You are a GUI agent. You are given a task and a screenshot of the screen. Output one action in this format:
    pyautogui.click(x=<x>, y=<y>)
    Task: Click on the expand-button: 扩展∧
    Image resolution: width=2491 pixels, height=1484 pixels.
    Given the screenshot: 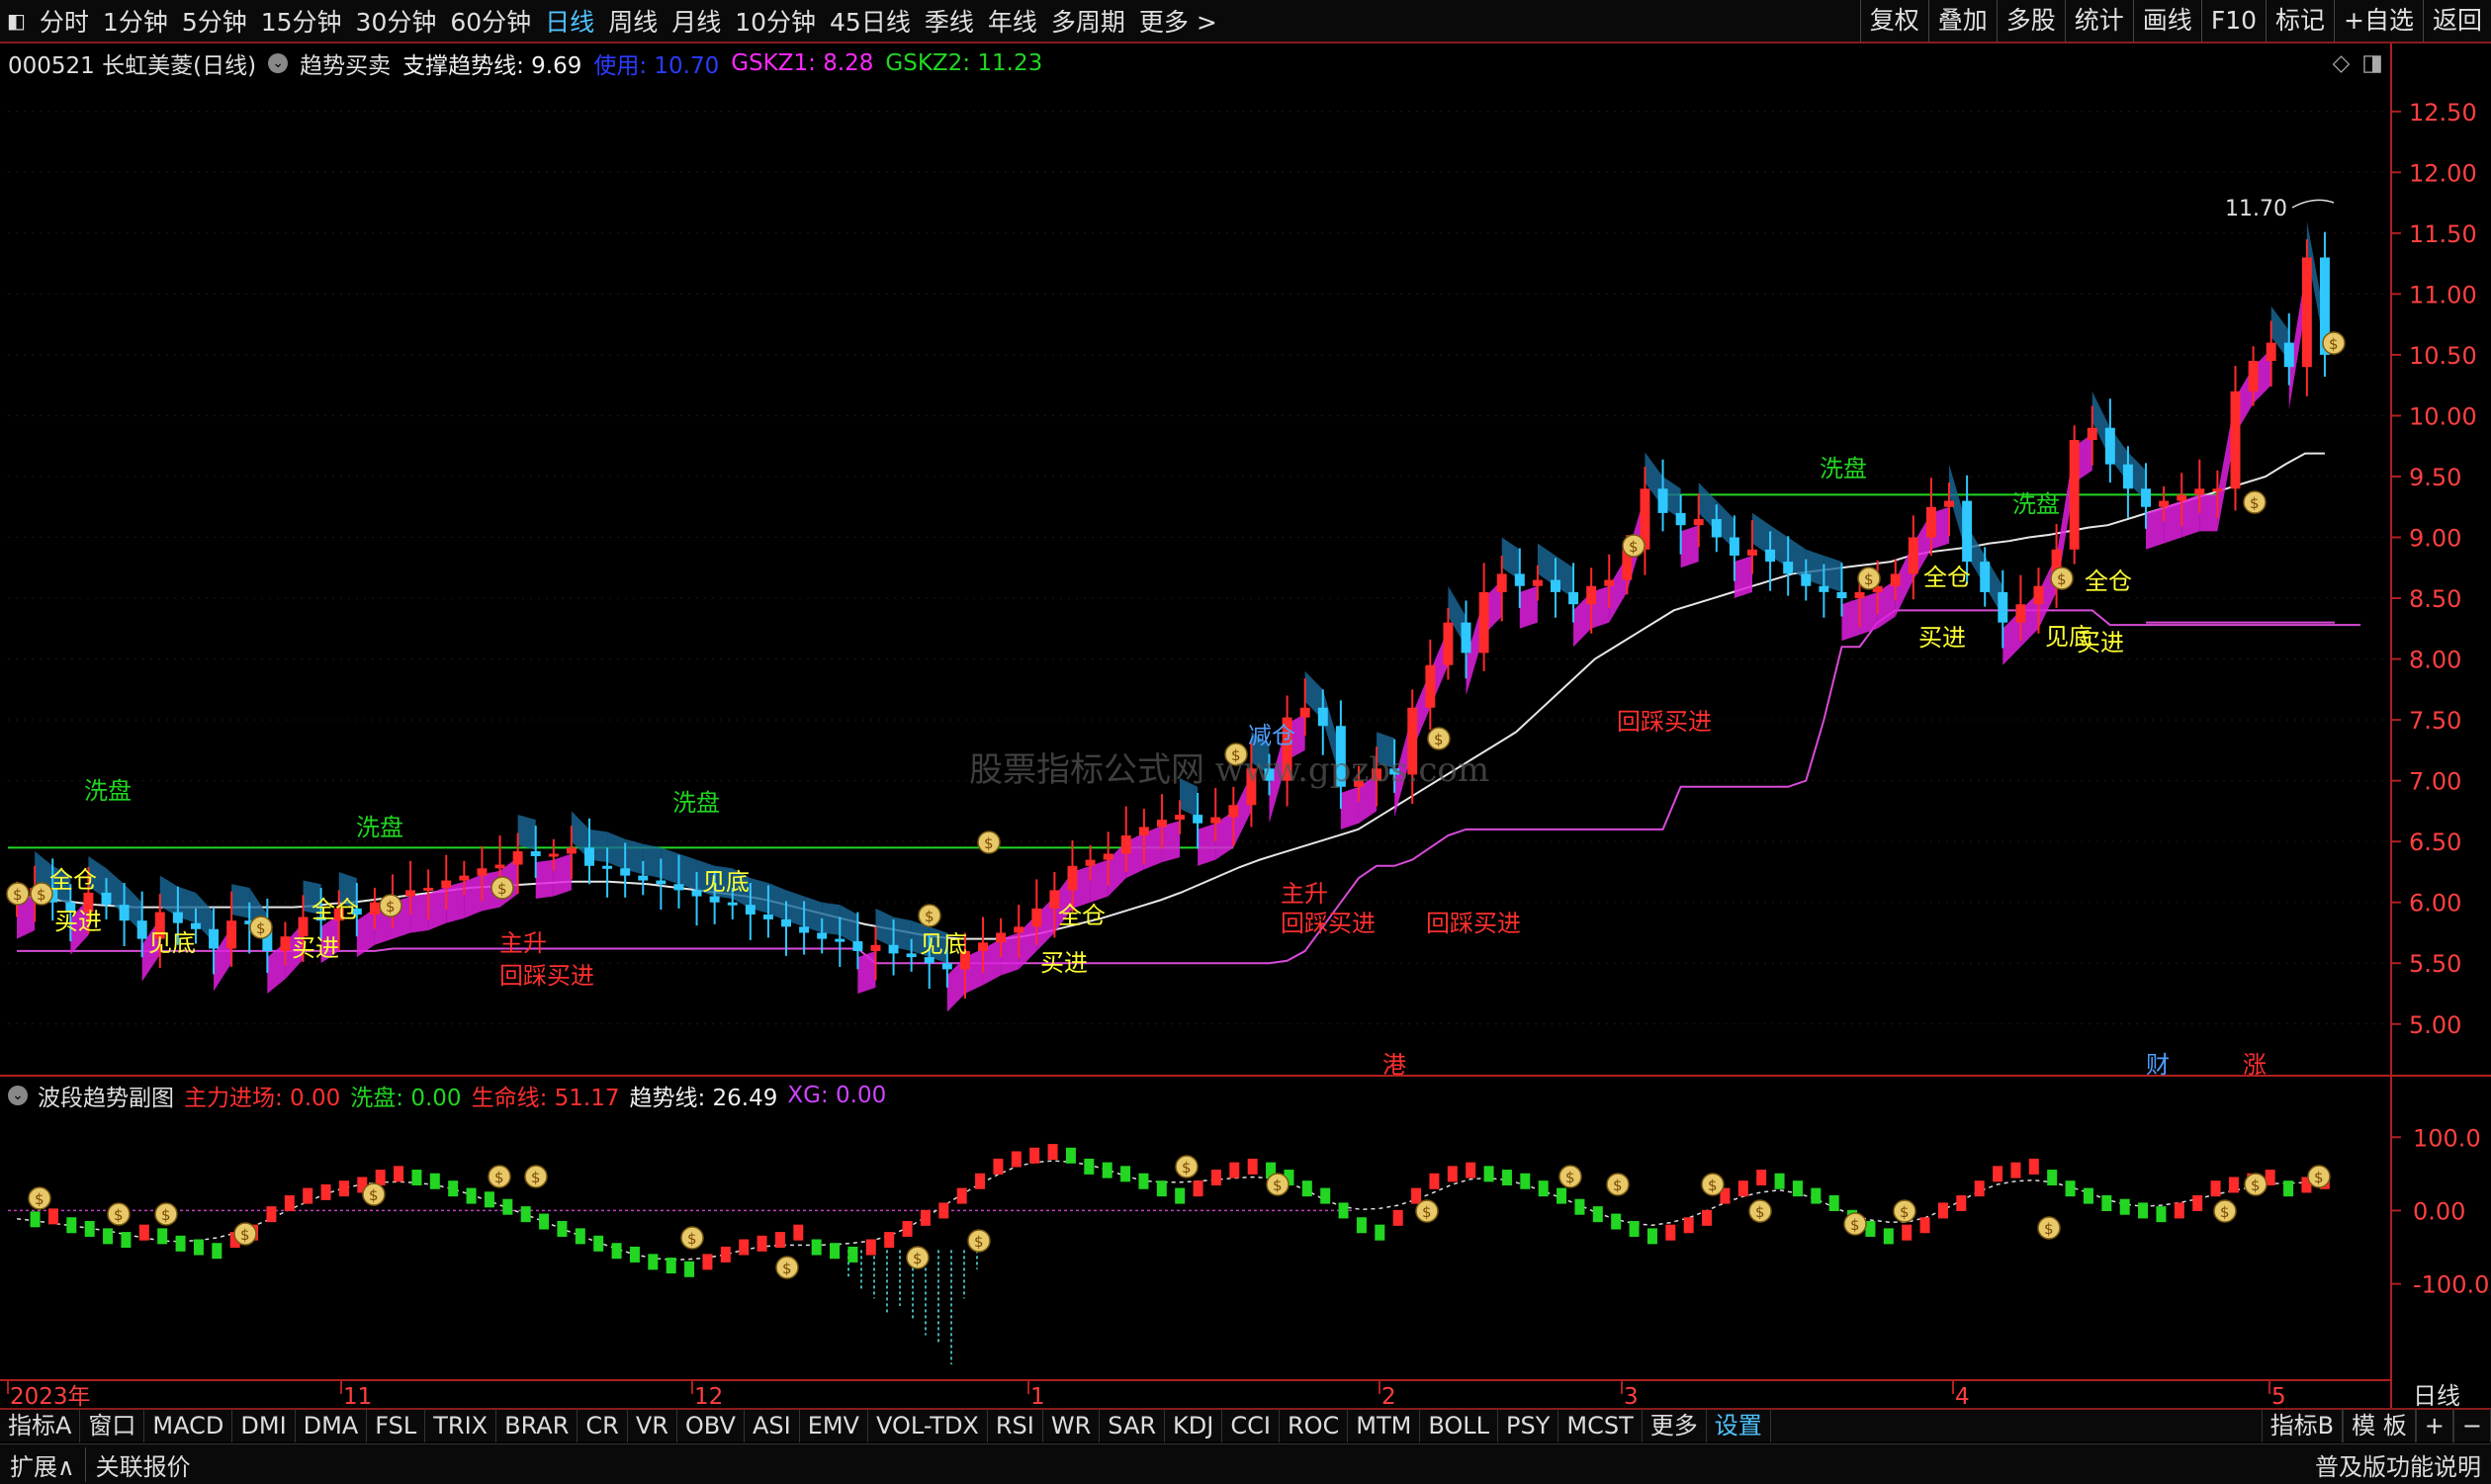 What is the action you would take?
    pyautogui.click(x=42, y=1464)
    